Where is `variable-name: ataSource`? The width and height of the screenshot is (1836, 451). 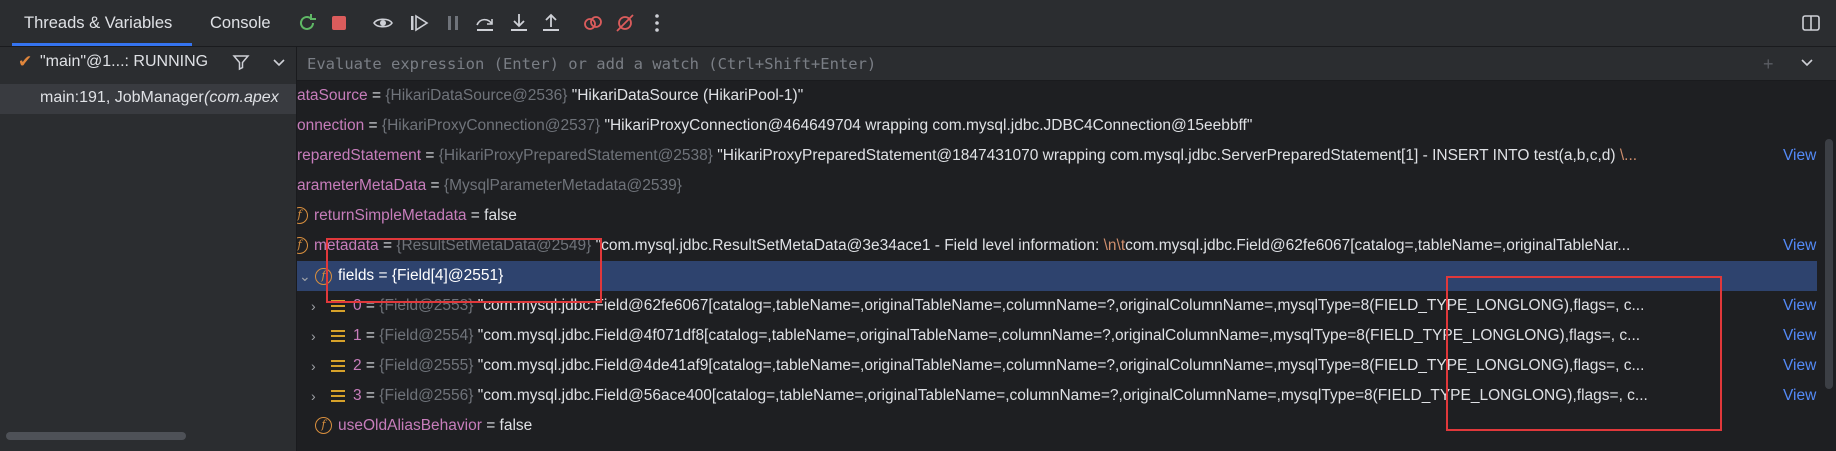
variable-name: ataSource is located at coordinates (332, 95).